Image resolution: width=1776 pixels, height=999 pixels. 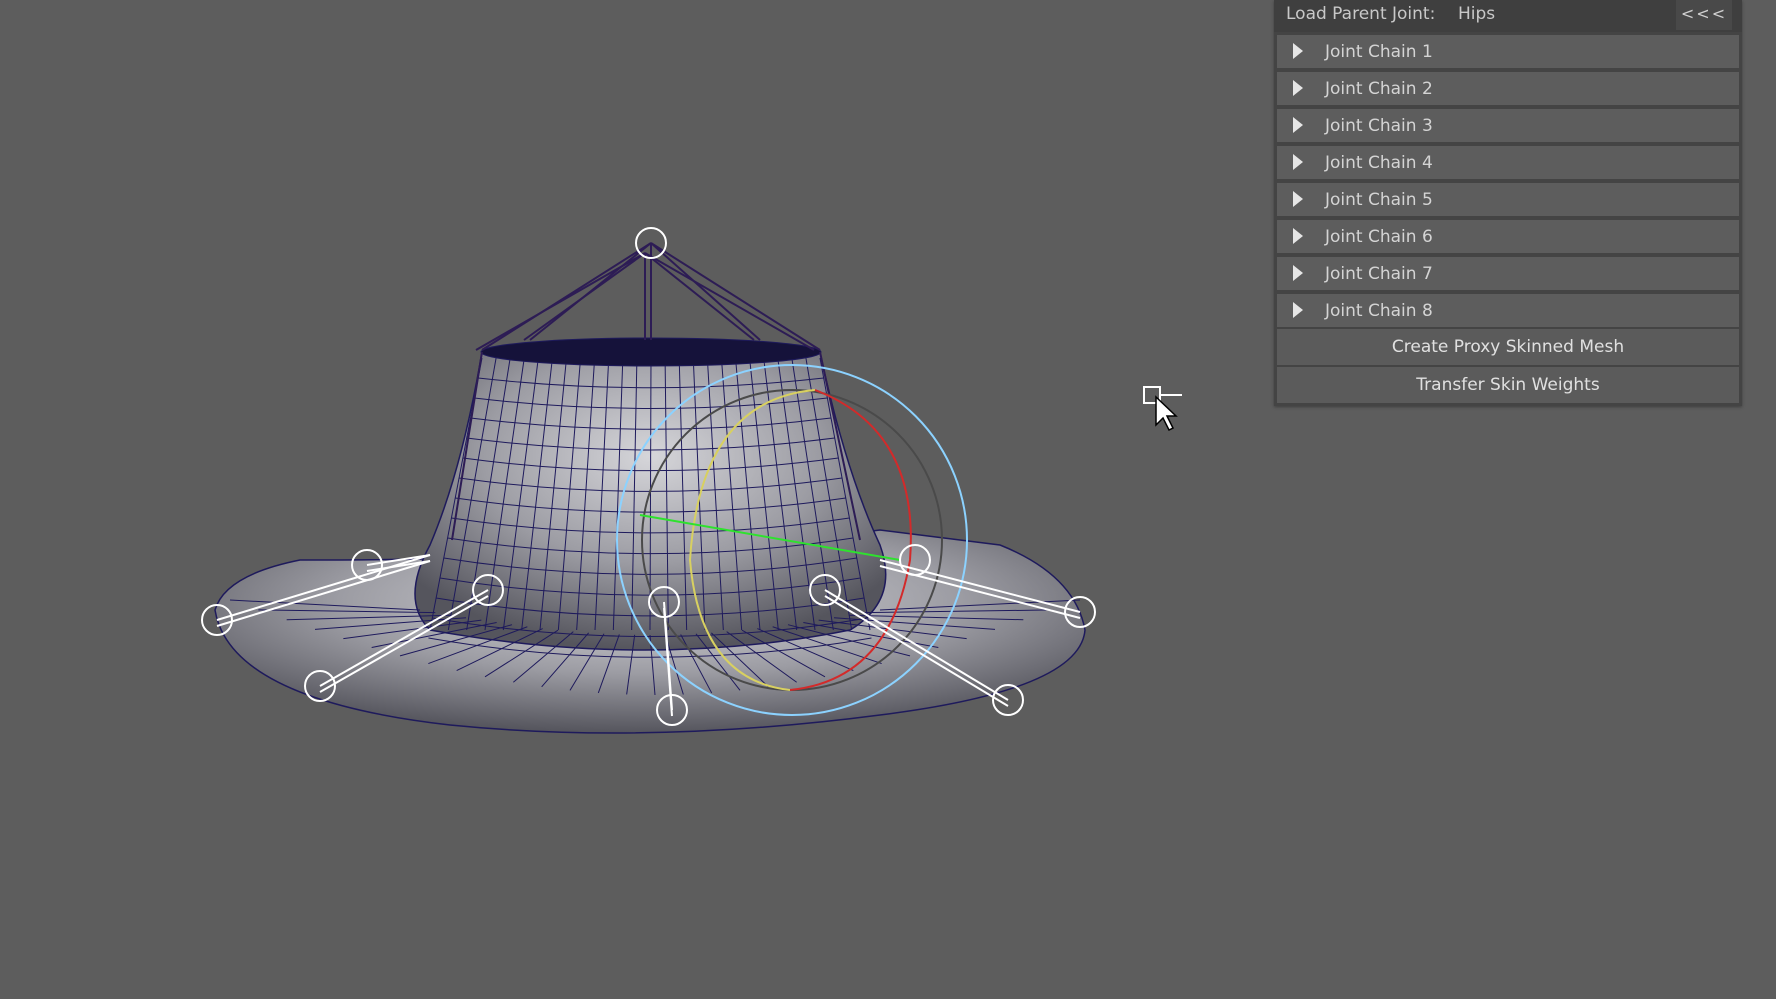 What do you see at coordinates (1508, 385) in the screenshot?
I see `transfer-skin-weights-button: Transfer Skin Weights` at bounding box center [1508, 385].